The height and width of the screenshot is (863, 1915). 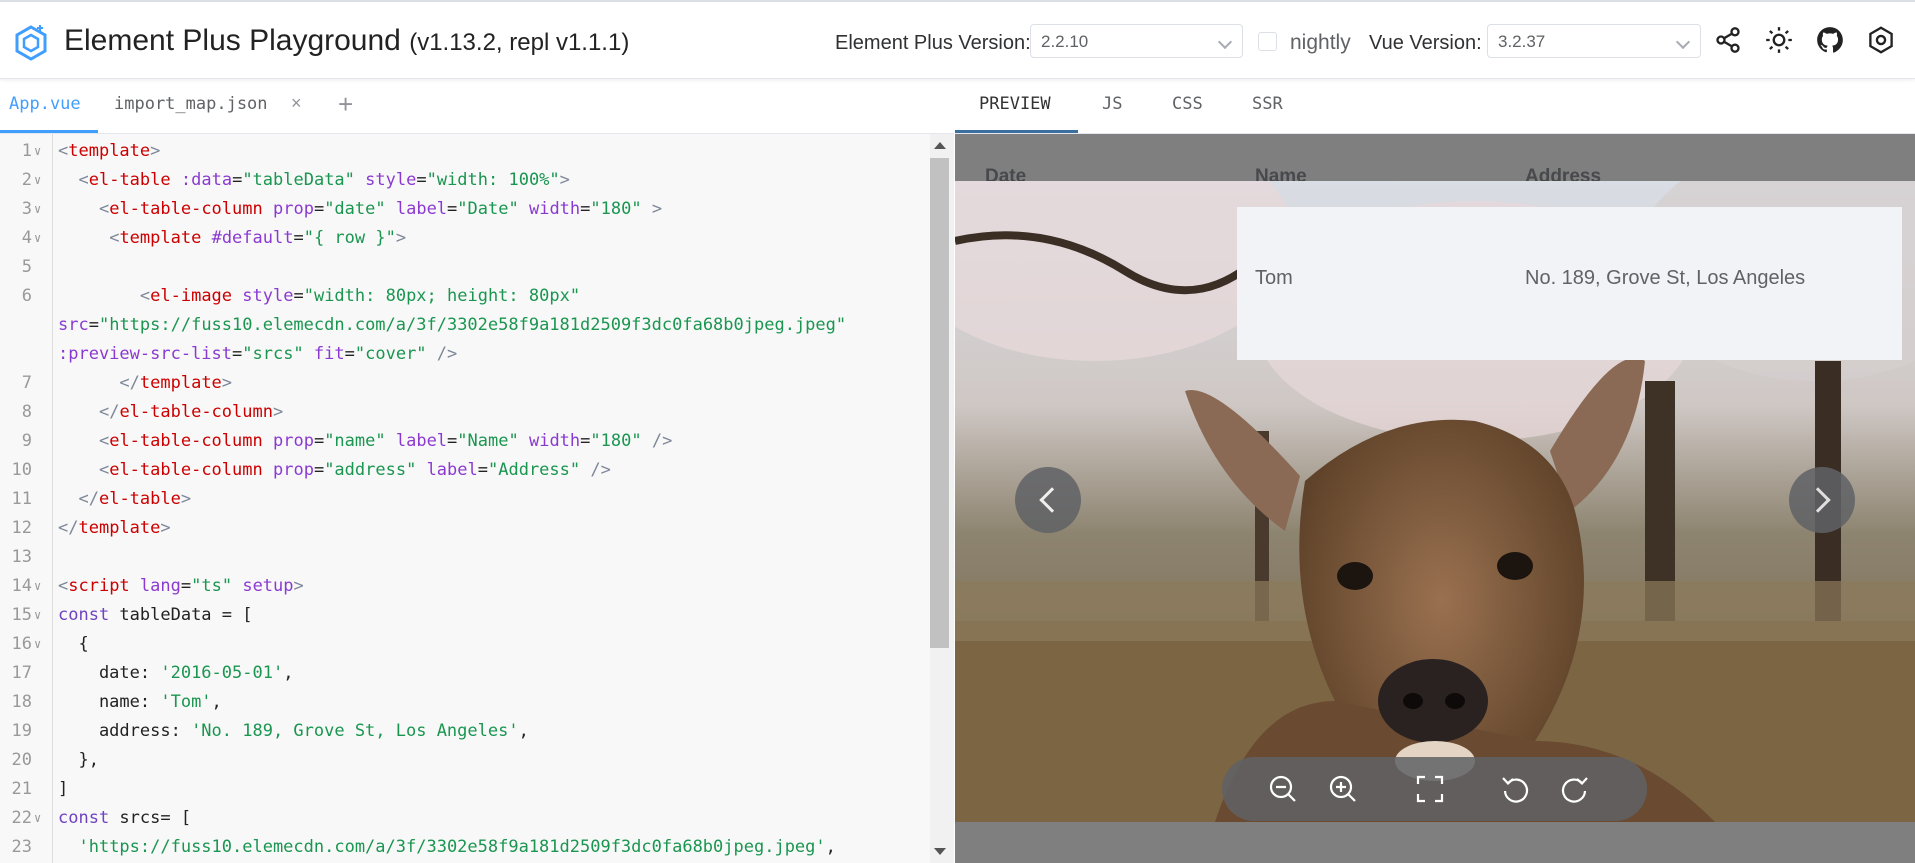 I want to click on code-token: lang, so click(x=160, y=586).